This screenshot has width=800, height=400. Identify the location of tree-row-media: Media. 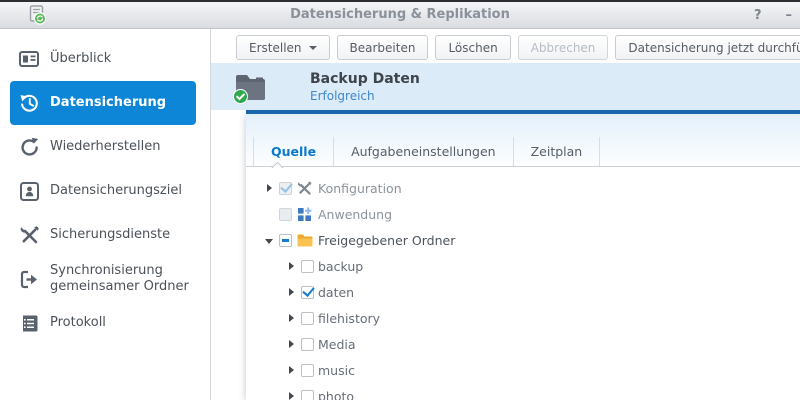
(523, 344).